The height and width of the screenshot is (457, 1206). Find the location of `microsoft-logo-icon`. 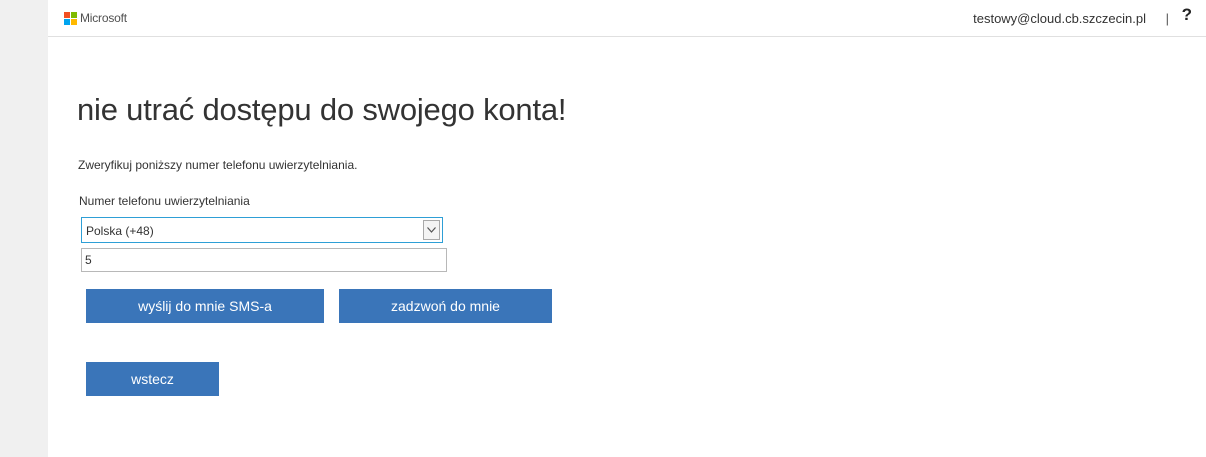

microsoft-logo-icon is located at coordinates (70, 18).